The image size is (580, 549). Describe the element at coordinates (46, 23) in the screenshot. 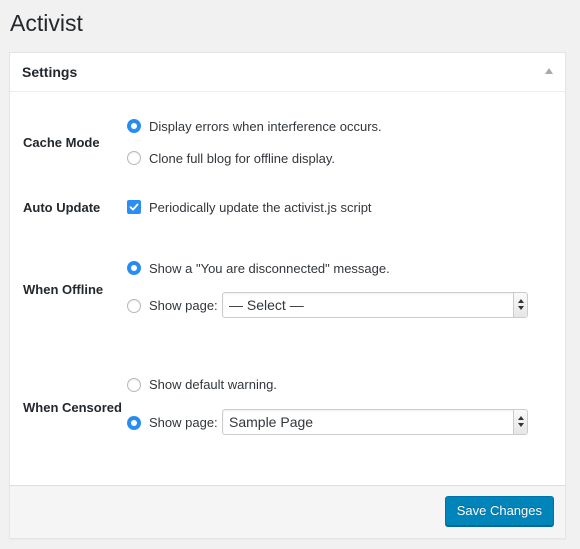

I see `page-title: Activist` at that location.